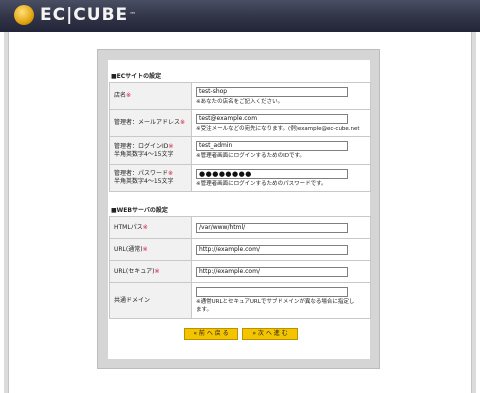 Image resolution: width=480 pixels, height=393 pixels. I want to click on admin-login-id-input: test_admin, so click(272, 146).